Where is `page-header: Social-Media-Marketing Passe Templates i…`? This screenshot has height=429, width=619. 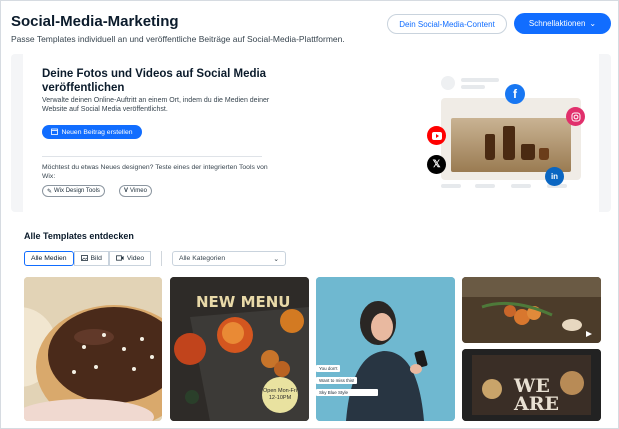
page-header: Social-Media-Marketing Passe Templates i… is located at coordinates (311, 28).